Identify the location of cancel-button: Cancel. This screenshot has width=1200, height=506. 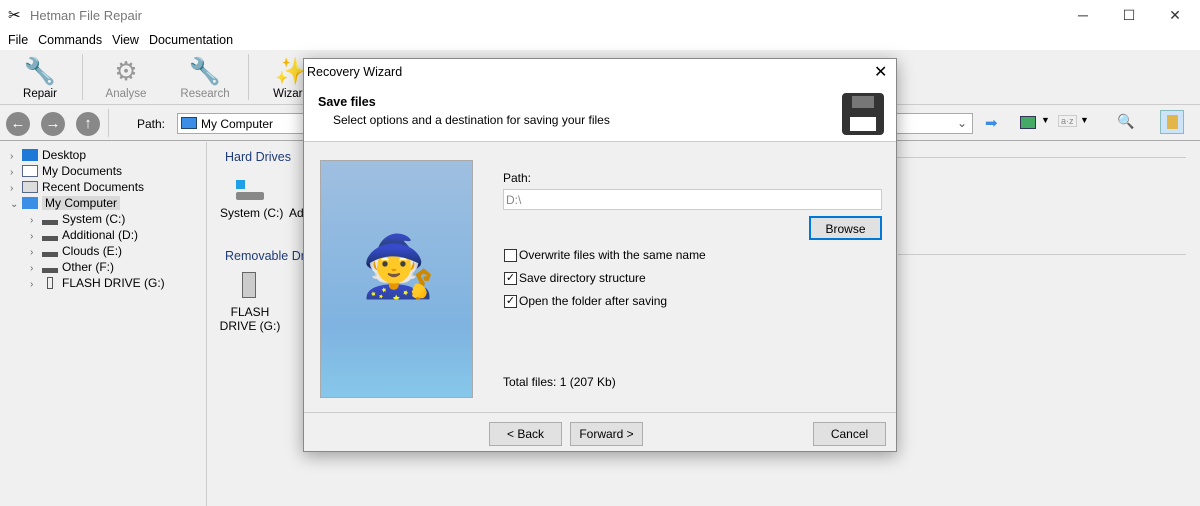
(849, 434).